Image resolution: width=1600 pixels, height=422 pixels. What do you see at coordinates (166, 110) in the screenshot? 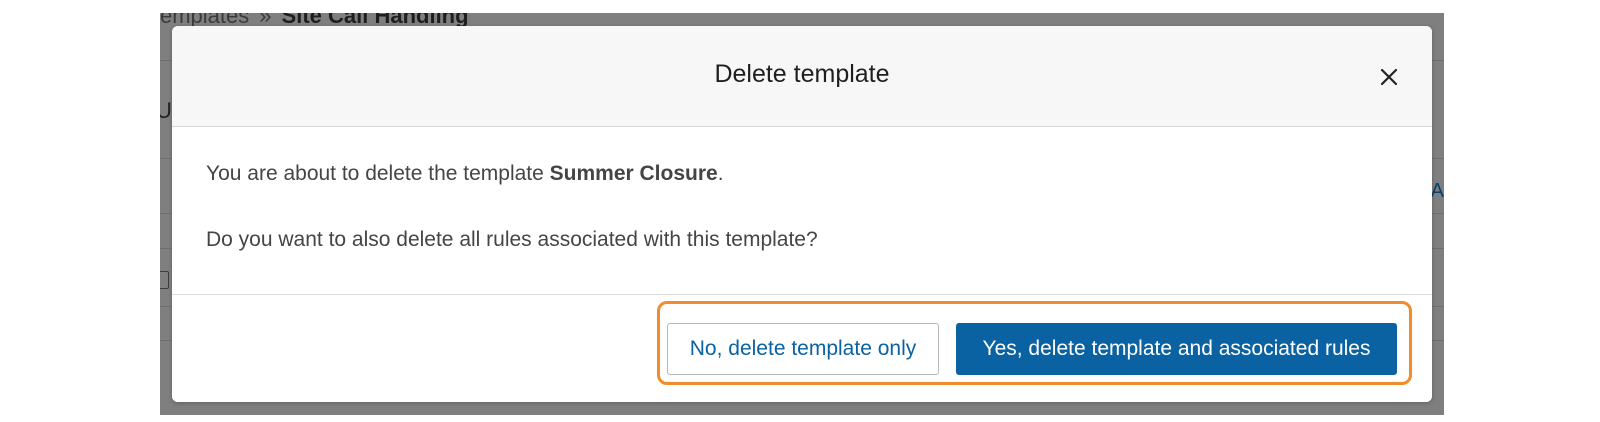
I see `background-partial-text-left: U` at bounding box center [166, 110].